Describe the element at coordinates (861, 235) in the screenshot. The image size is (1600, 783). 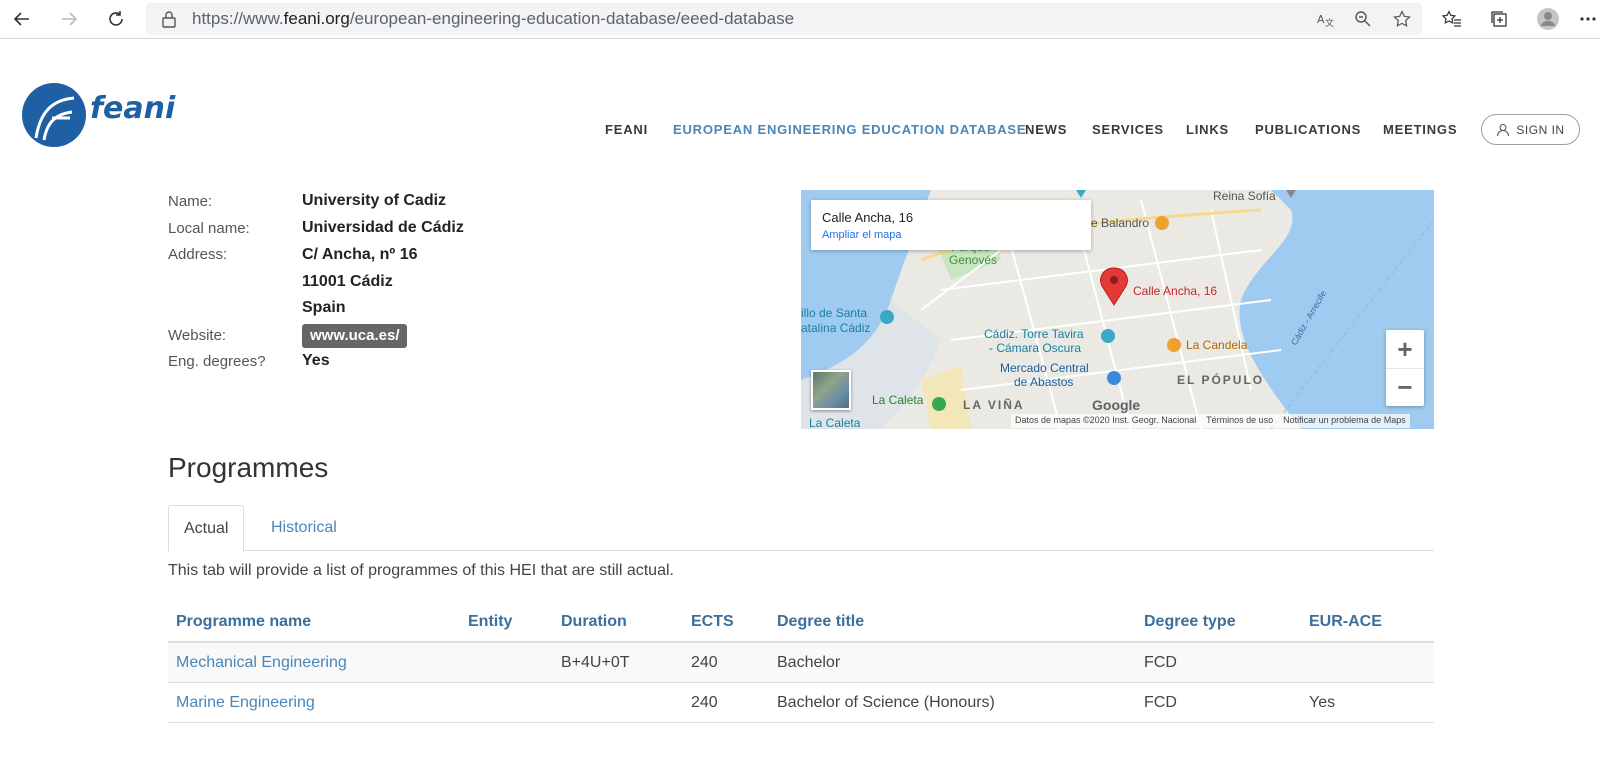
I see `enlarge-map-link: Ampliar el mapa` at that location.